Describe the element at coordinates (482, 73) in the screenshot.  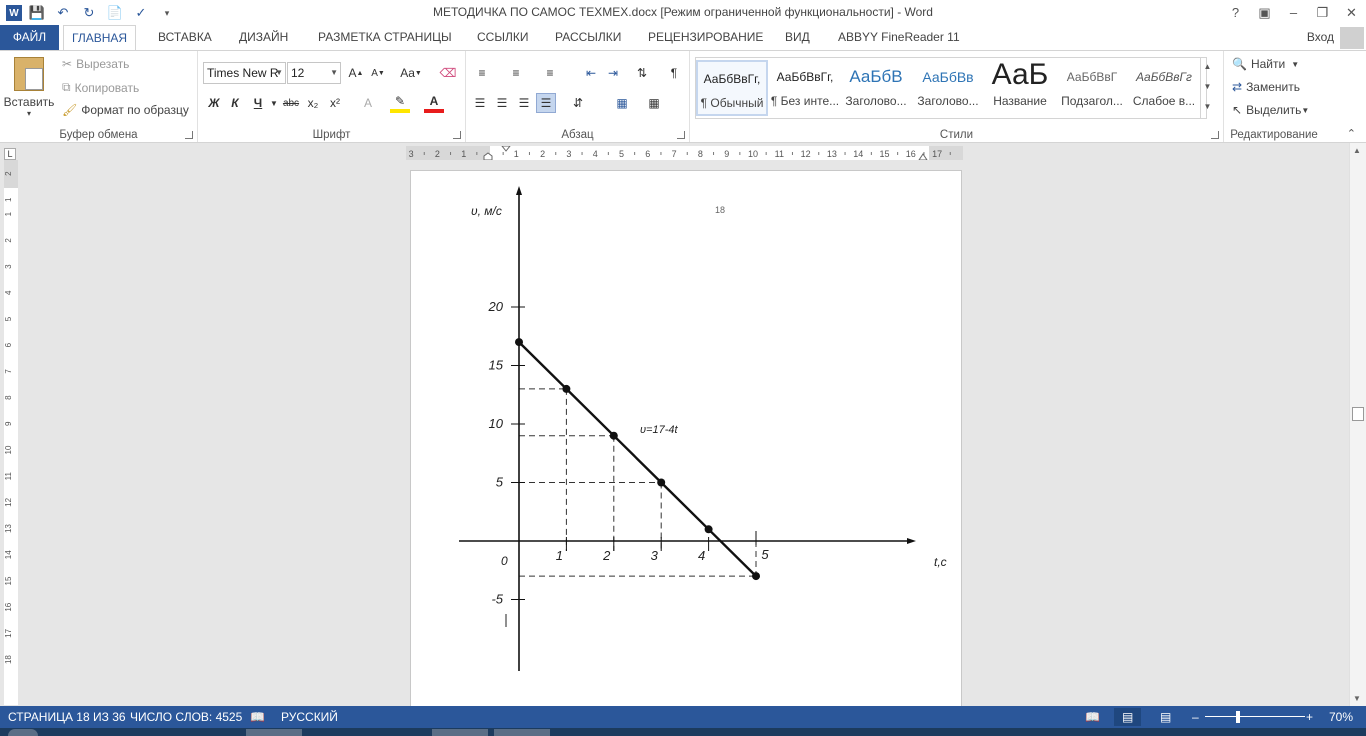
I see `bullets-icon: ≡` at that location.